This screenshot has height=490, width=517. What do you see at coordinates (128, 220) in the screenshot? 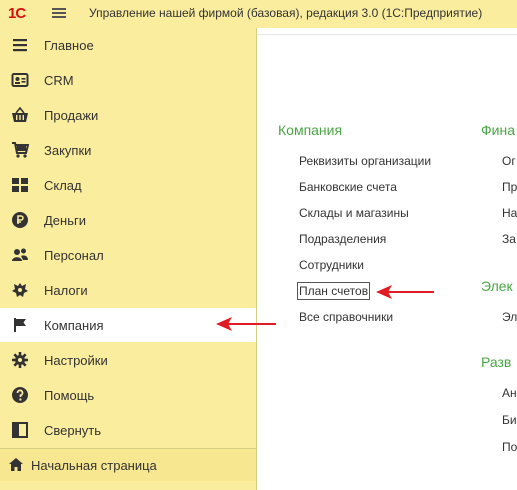
I see `sidebar-item-money: Деньги` at bounding box center [128, 220].